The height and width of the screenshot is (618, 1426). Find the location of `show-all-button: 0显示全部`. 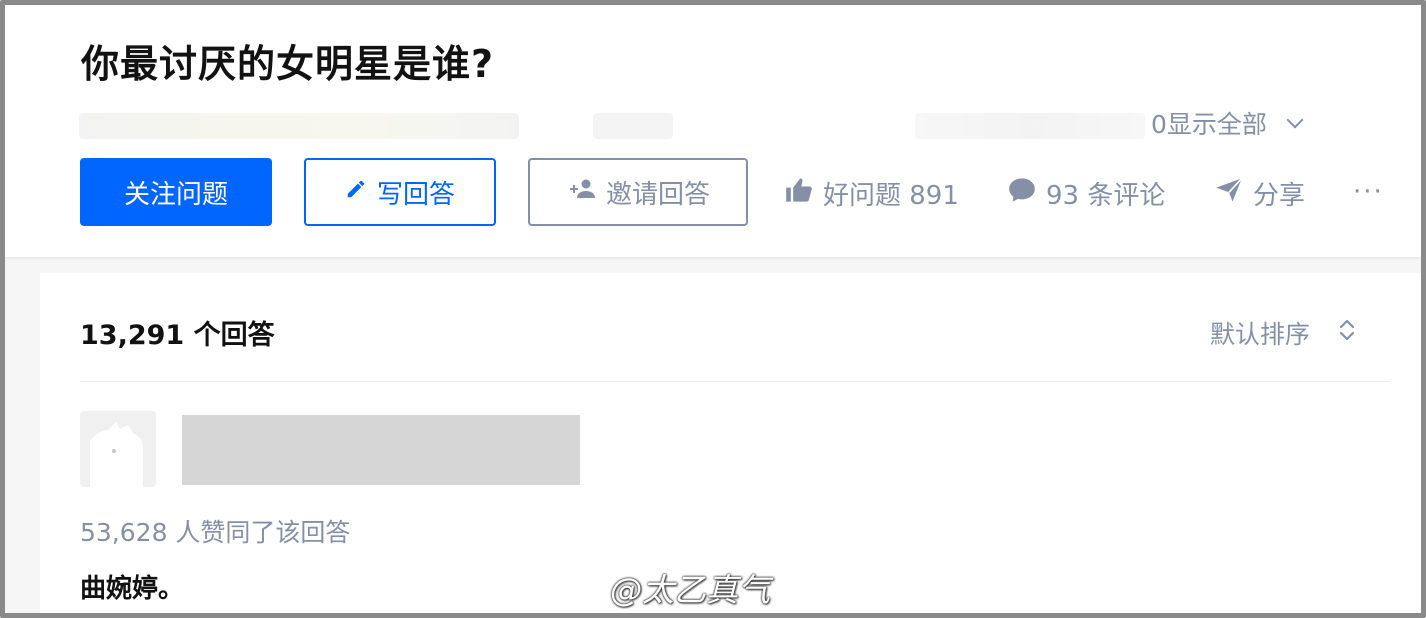

show-all-button: 0显示全部 is located at coordinates (1226, 123).